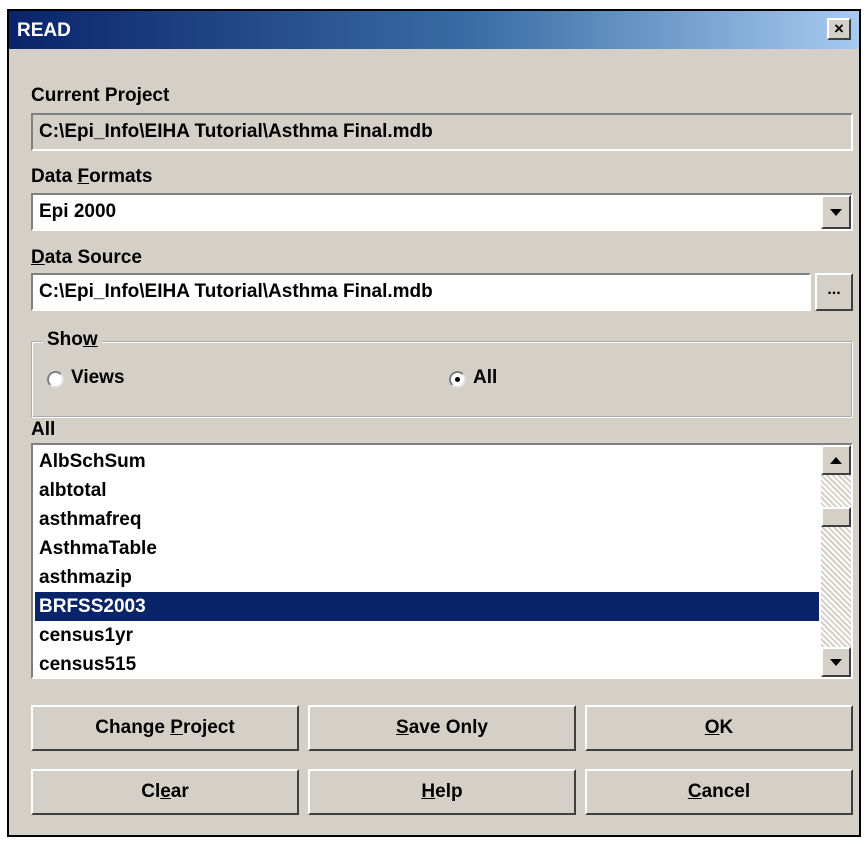 The image size is (866, 848). I want to click on data-source-label: Data Source, so click(86, 257).